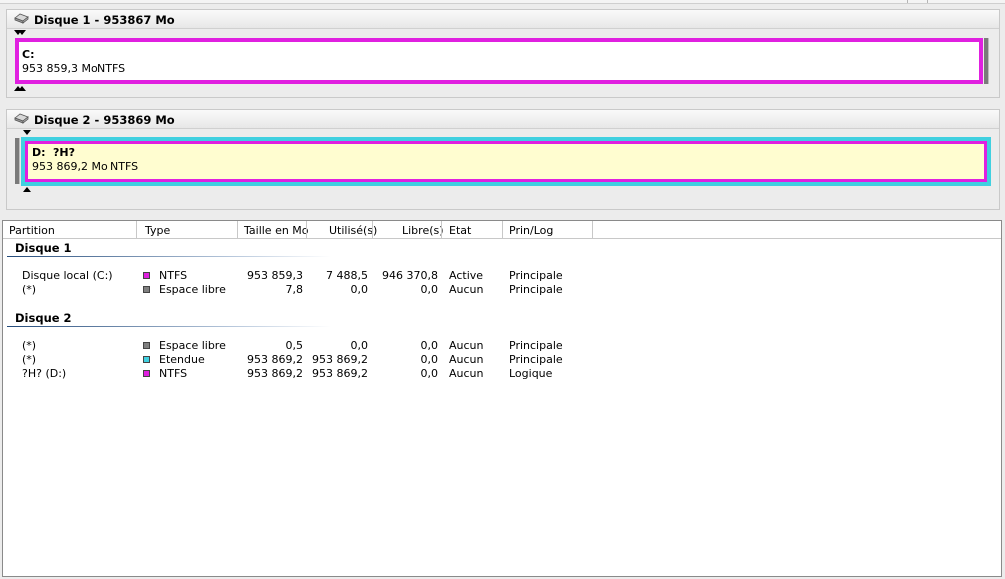 Image resolution: width=1005 pixels, height=579 pixels. I want to click on group-title-disk-2: Disque 2, so click(43, 318).